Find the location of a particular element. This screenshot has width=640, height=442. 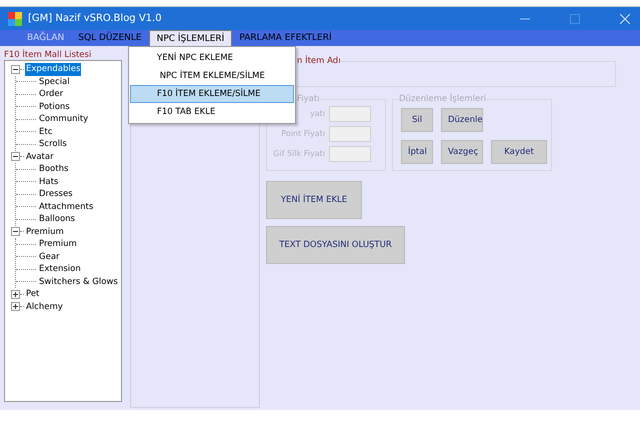

action-button: İptal is located at coordinates (417, 152).